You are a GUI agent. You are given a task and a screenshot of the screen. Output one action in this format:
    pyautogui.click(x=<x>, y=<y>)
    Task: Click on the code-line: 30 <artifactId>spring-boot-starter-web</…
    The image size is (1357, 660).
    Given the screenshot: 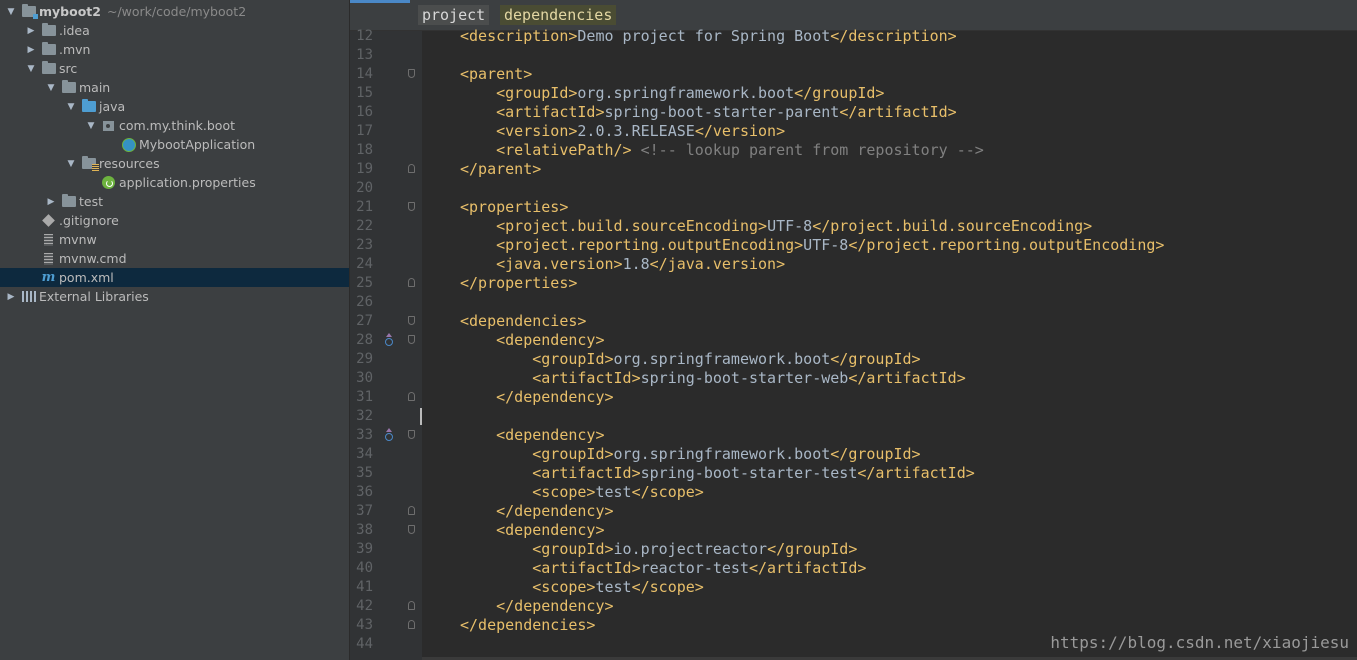 What is the action you would take?
    pyautogui.click(x=853, y=378)
    